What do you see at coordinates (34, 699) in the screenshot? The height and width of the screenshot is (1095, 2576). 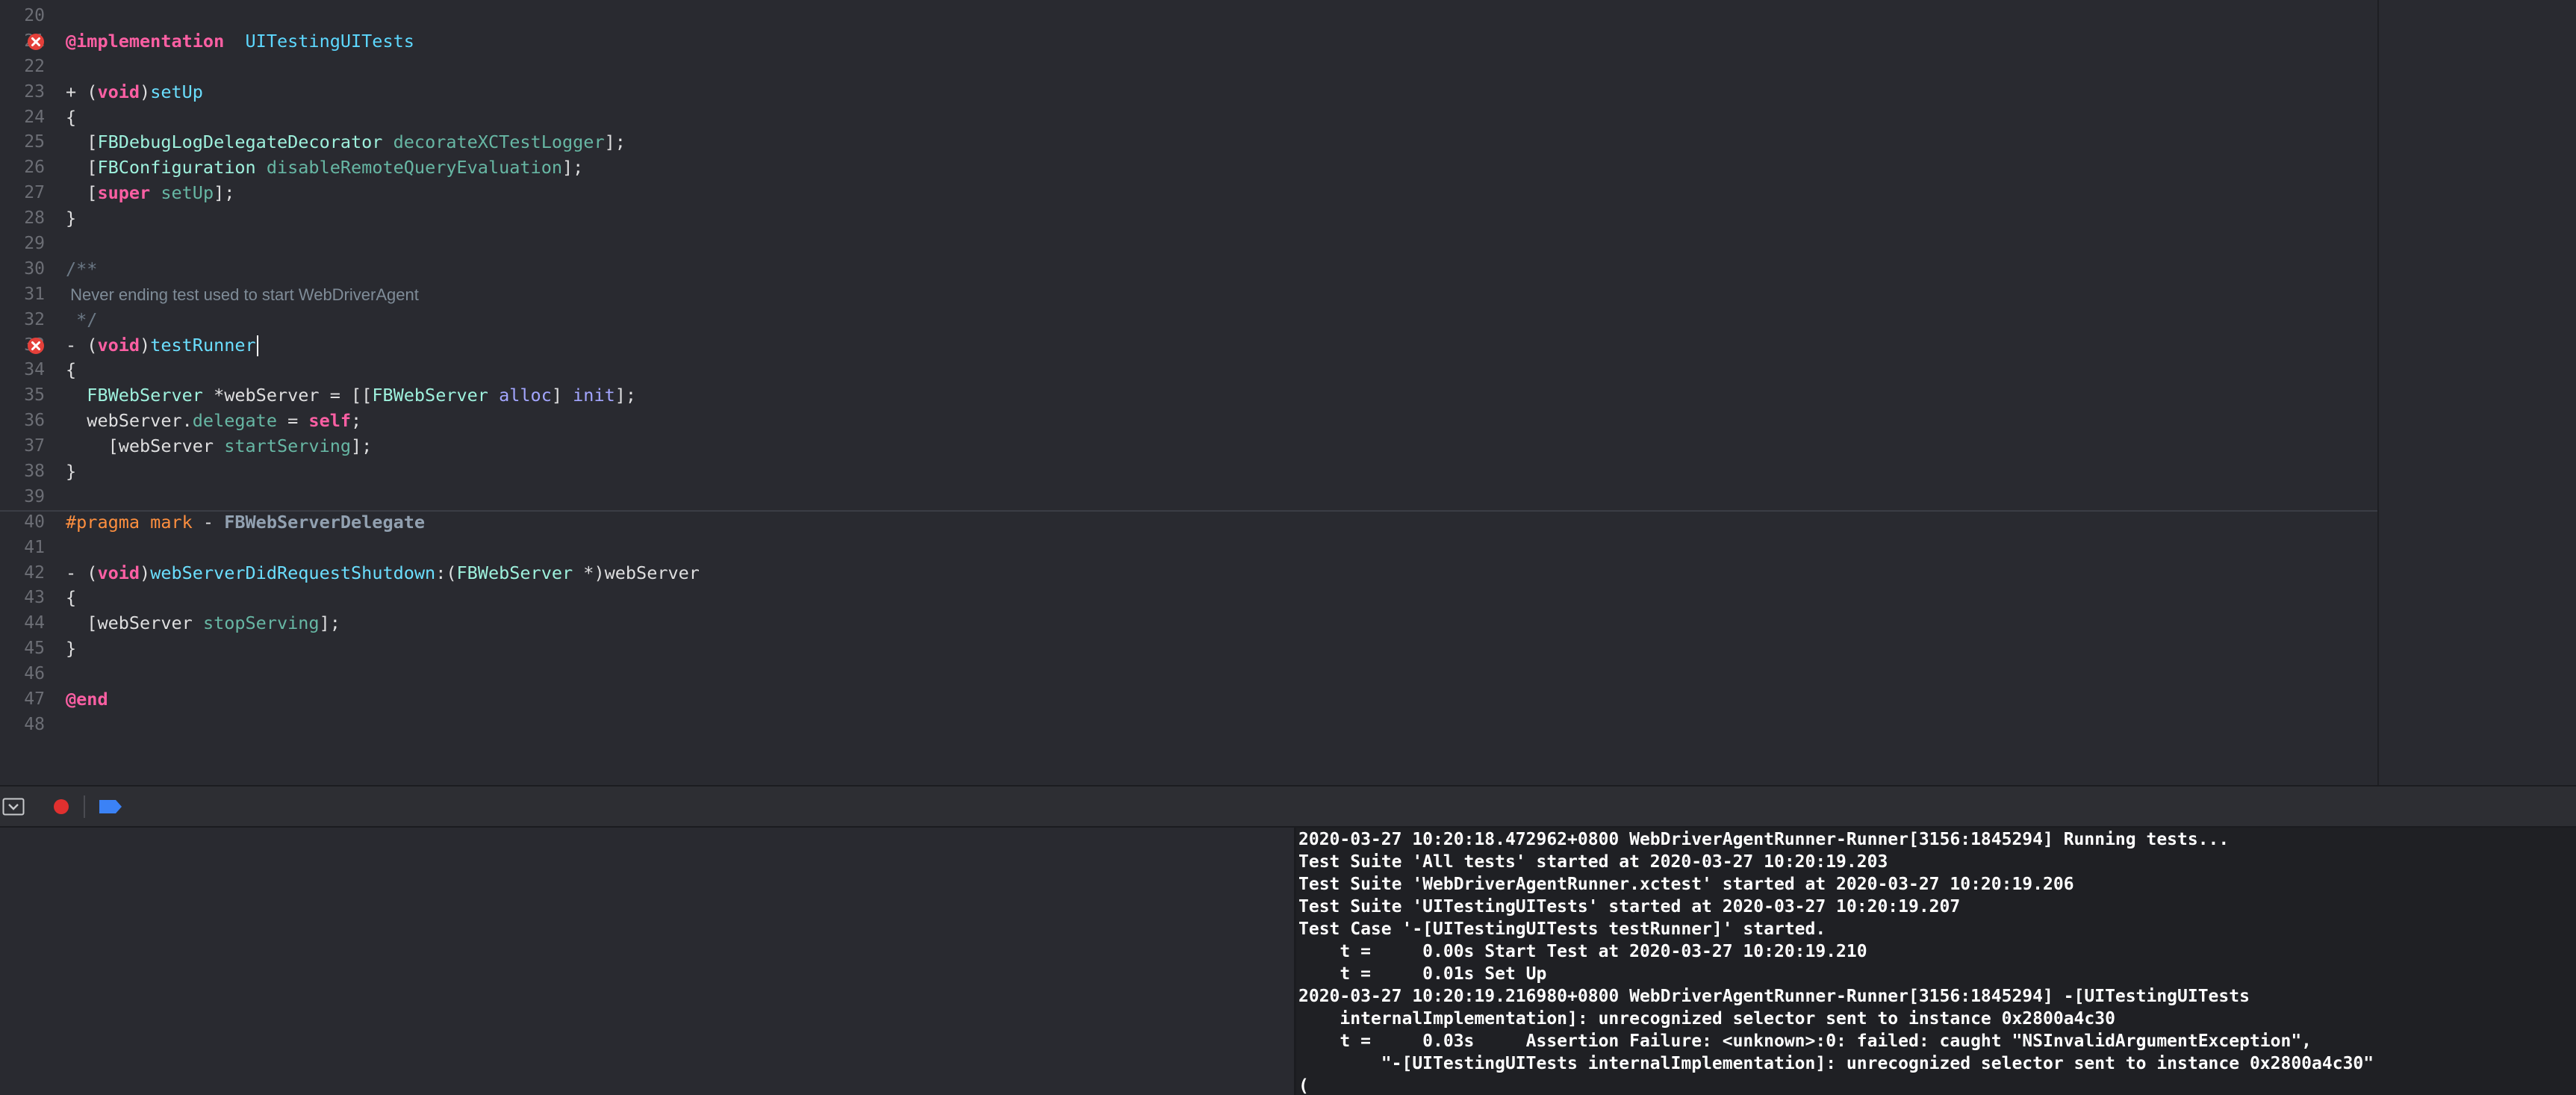 I see `line-number-label: 47` at bounding box center [34, 699].